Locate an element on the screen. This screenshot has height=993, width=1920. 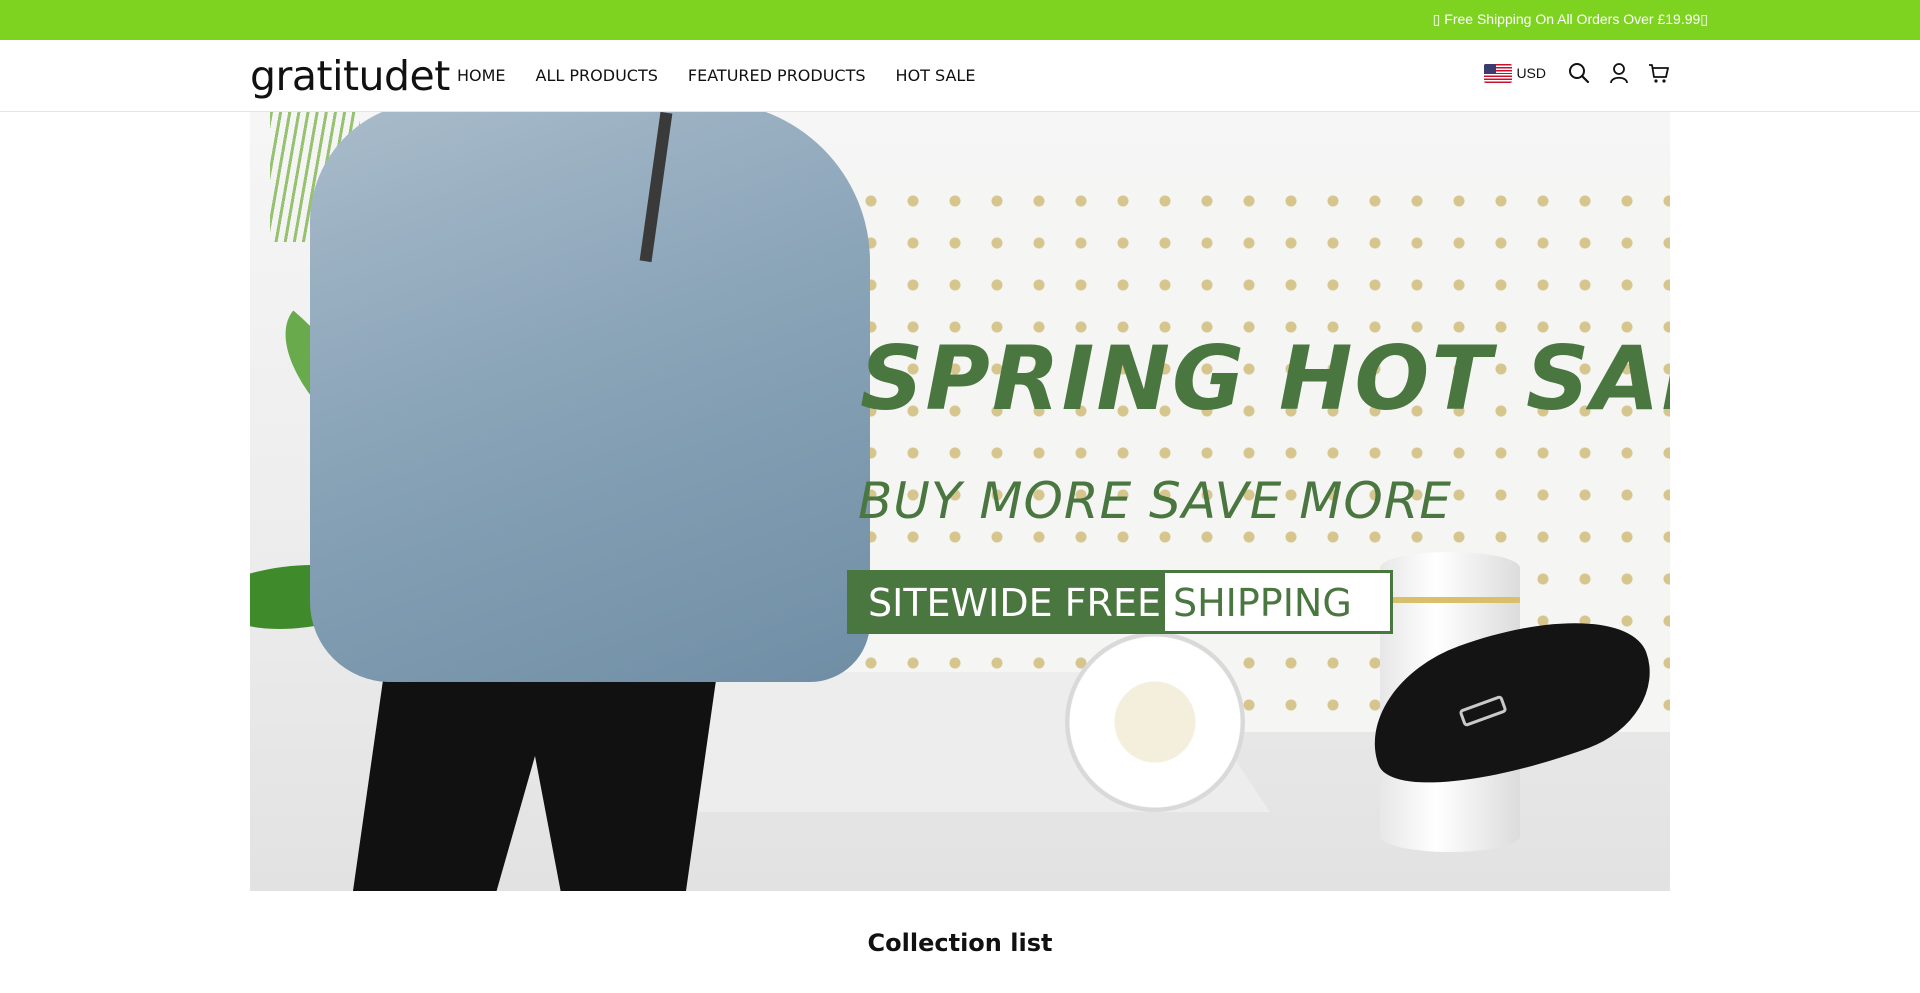
collection-list-title: Collection list is located at coordinates (960, 943).